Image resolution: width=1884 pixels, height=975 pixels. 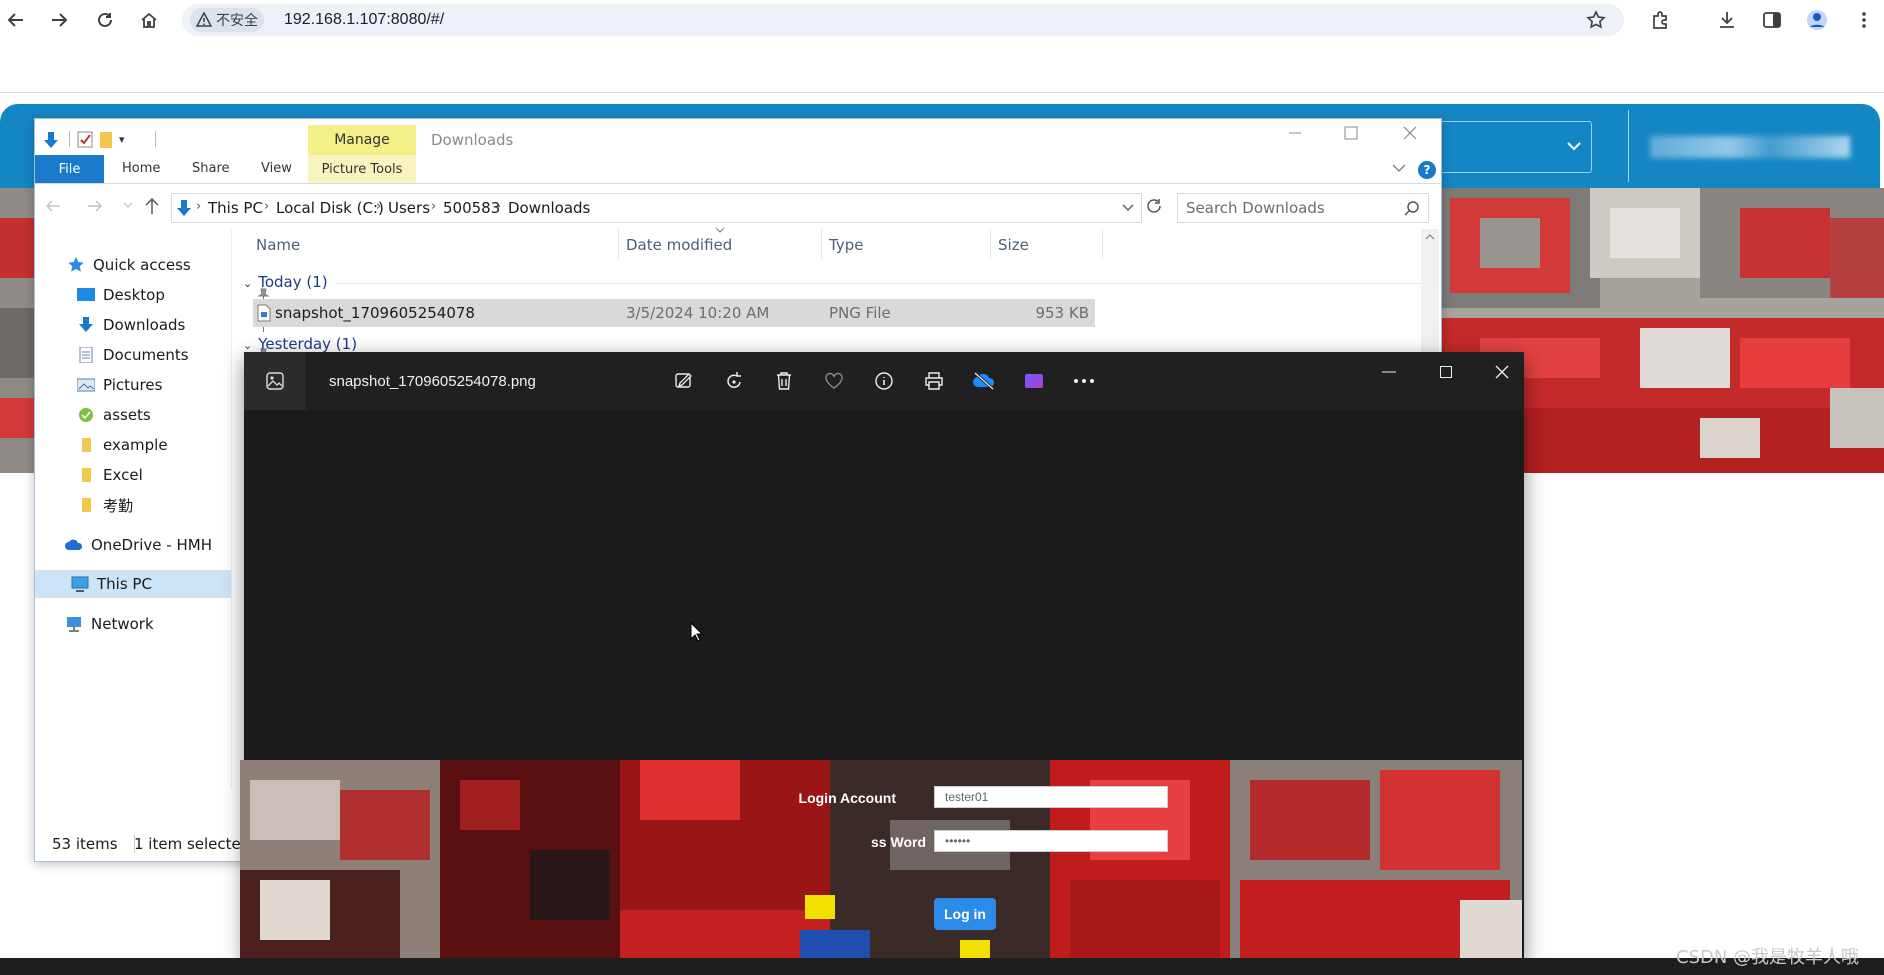 I want to click on group-yesterday: ⌄ Yesterday (1), so click(x=300, y=344).